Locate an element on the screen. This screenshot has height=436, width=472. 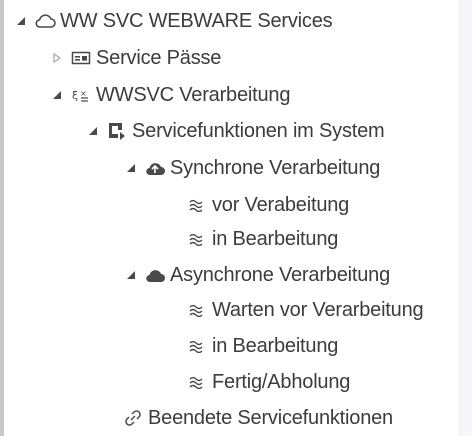
tree-node-service-paesse: Service Pässe is located at coordinates (135, 58).